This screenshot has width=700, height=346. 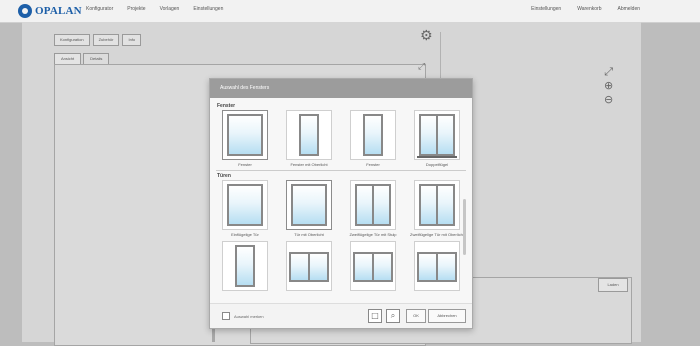 What do you see at coordinates (249, 316) in the screenshot?
I see `remember-label: Auswahl merken` at bounding box center [249, 316].